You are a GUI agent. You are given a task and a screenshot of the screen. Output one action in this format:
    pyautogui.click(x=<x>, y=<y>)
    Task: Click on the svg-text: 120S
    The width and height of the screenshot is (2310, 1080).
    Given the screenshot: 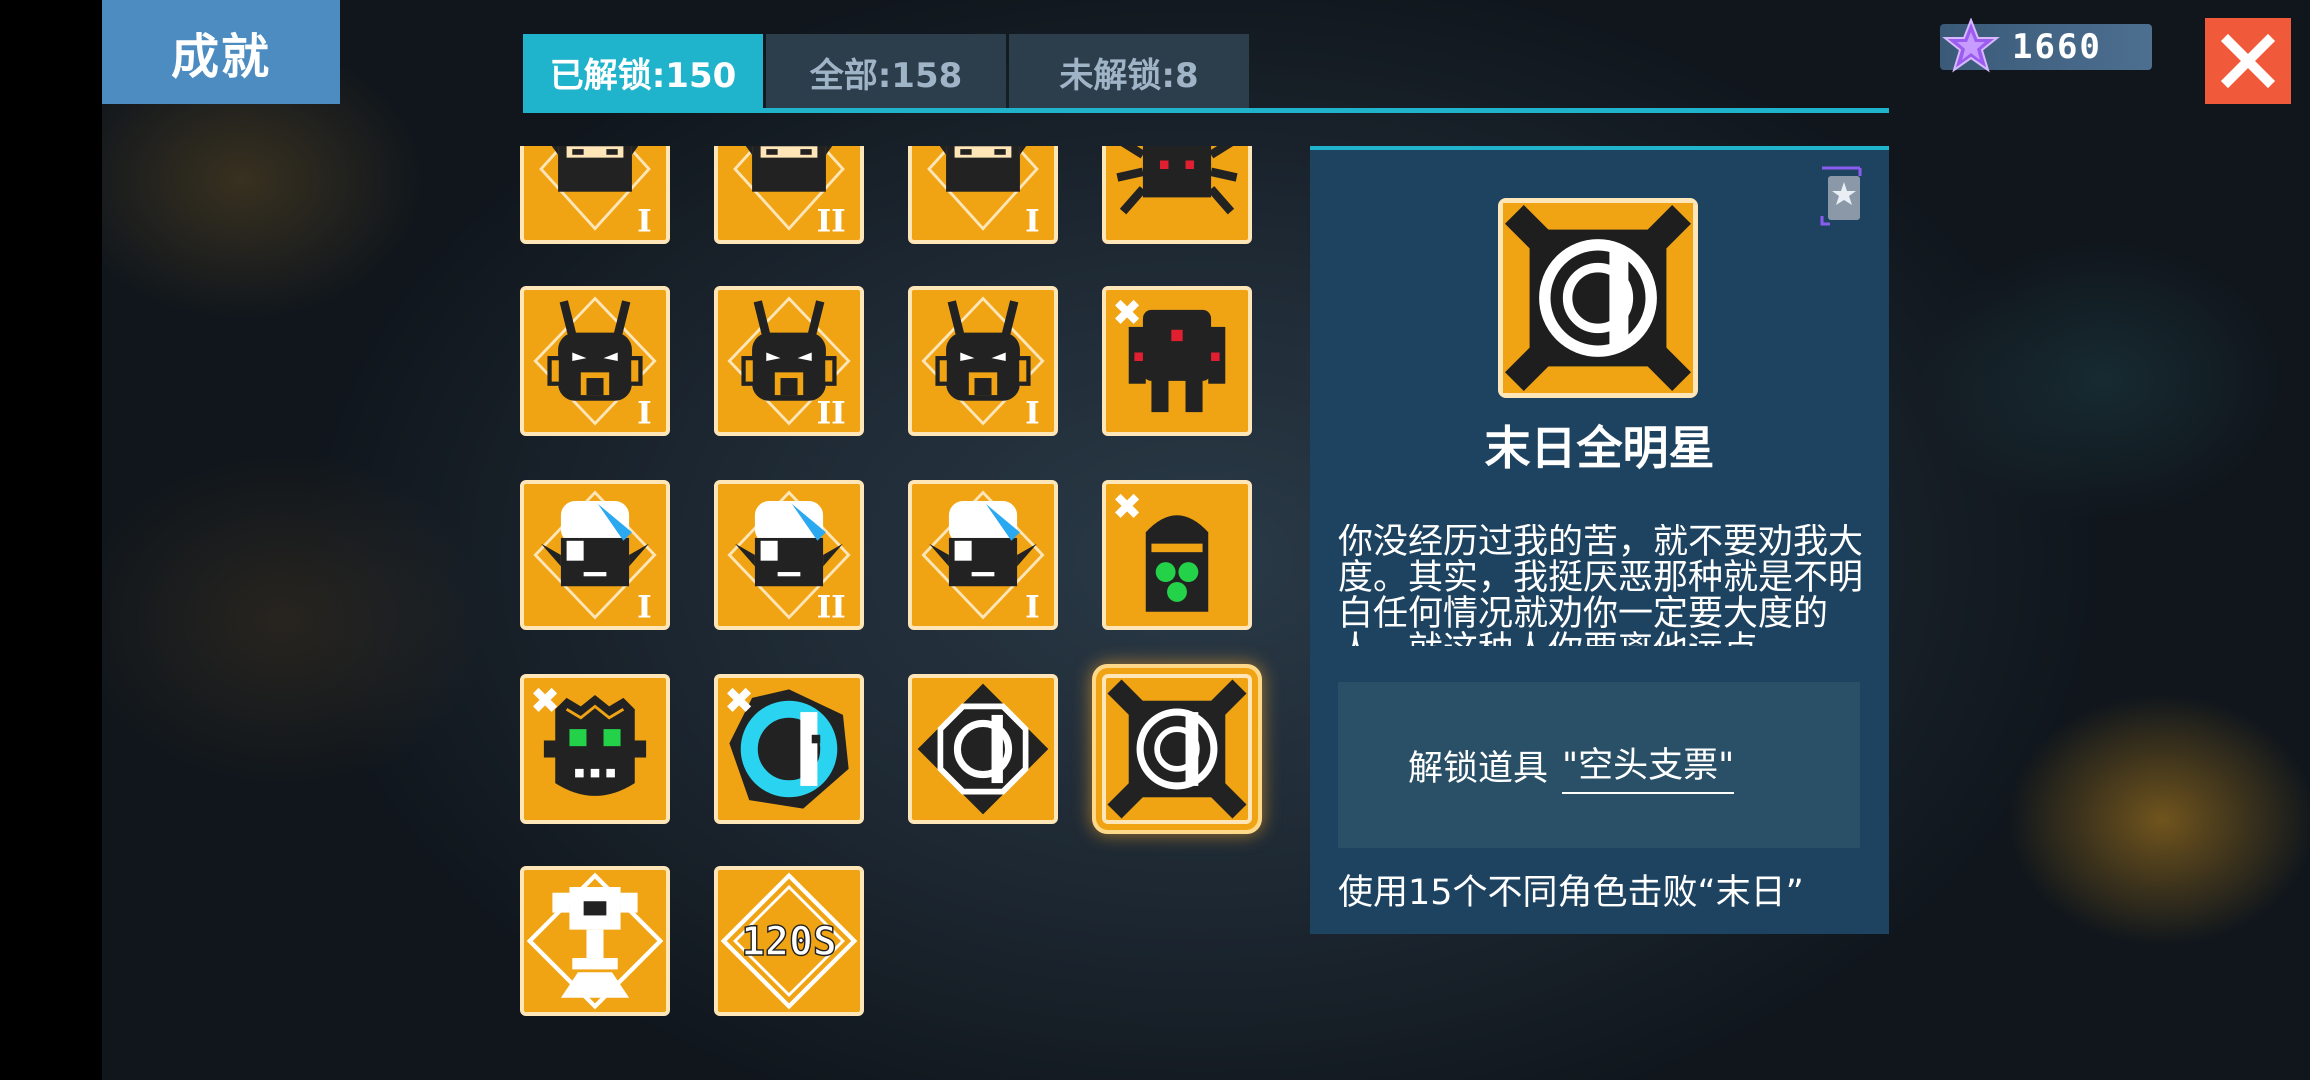 What is the action you would take?
    pyautogui.click(x=789, y=942)
    